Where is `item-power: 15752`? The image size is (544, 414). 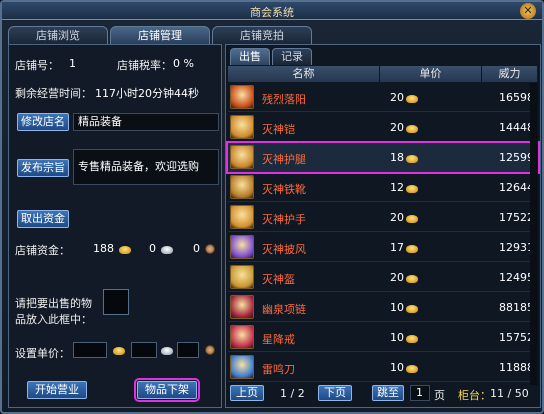 item-power: 15752 is located at coordinates (516, 337).